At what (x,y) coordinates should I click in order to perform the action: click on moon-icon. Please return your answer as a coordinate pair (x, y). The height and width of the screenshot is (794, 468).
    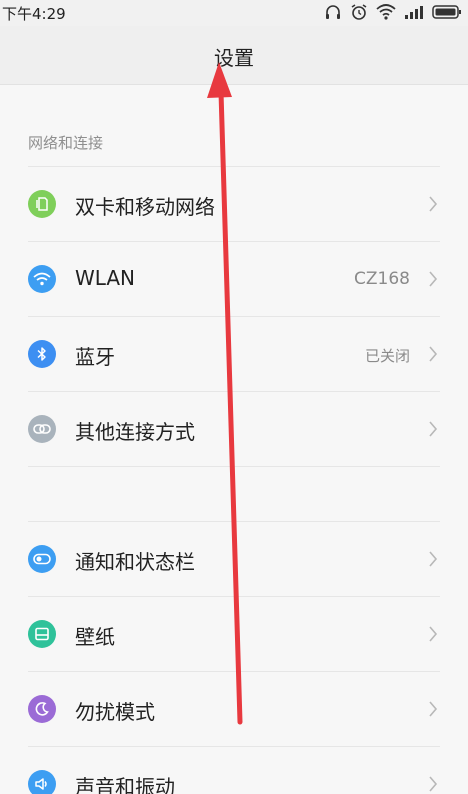
    Looking at the image, I should click on (42, 709).